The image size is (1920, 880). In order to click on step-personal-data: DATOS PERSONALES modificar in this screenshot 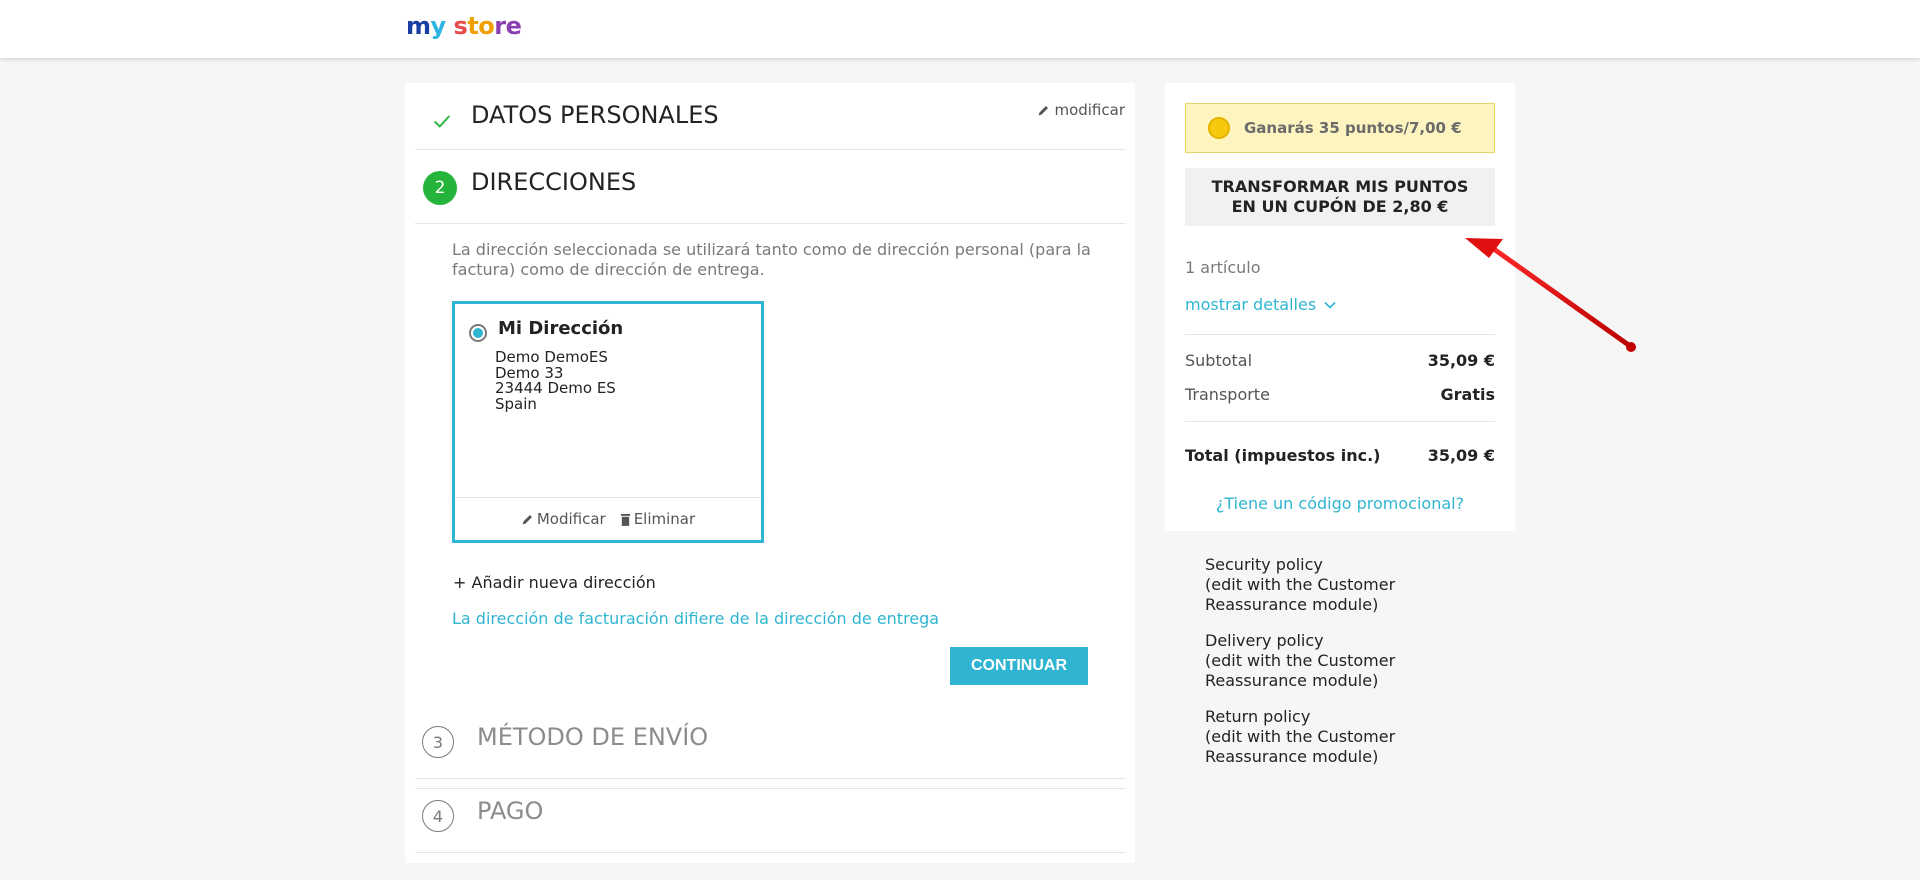, I will do `click(770, 116)`.